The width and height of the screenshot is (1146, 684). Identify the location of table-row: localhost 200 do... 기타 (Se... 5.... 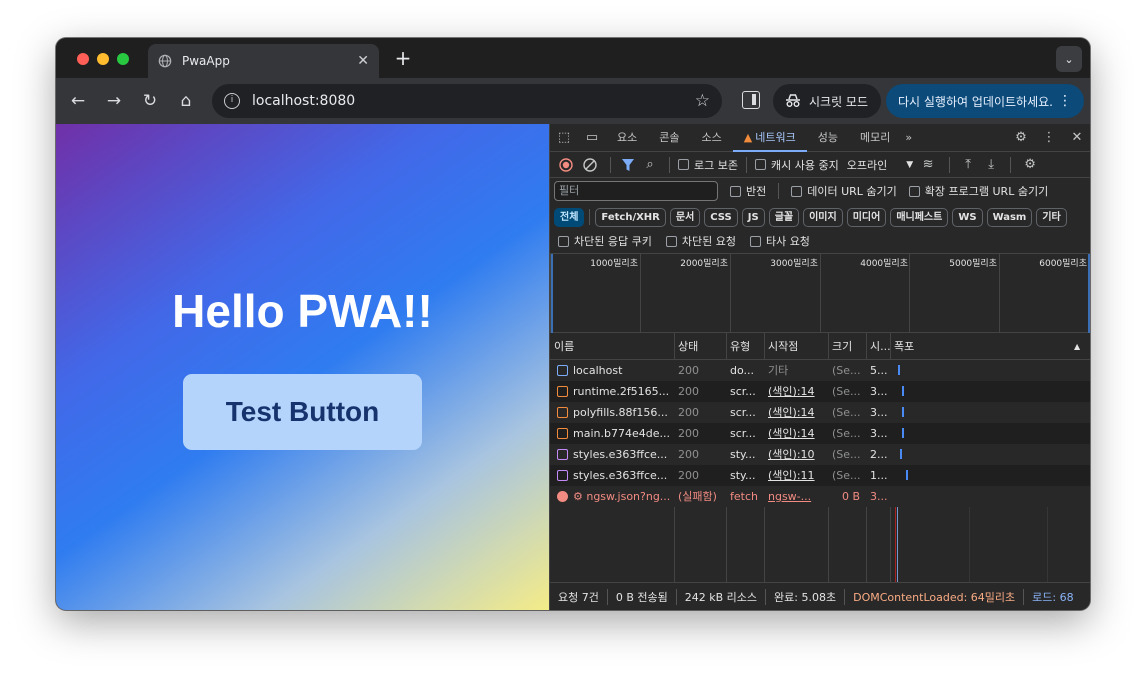
(820, 370).